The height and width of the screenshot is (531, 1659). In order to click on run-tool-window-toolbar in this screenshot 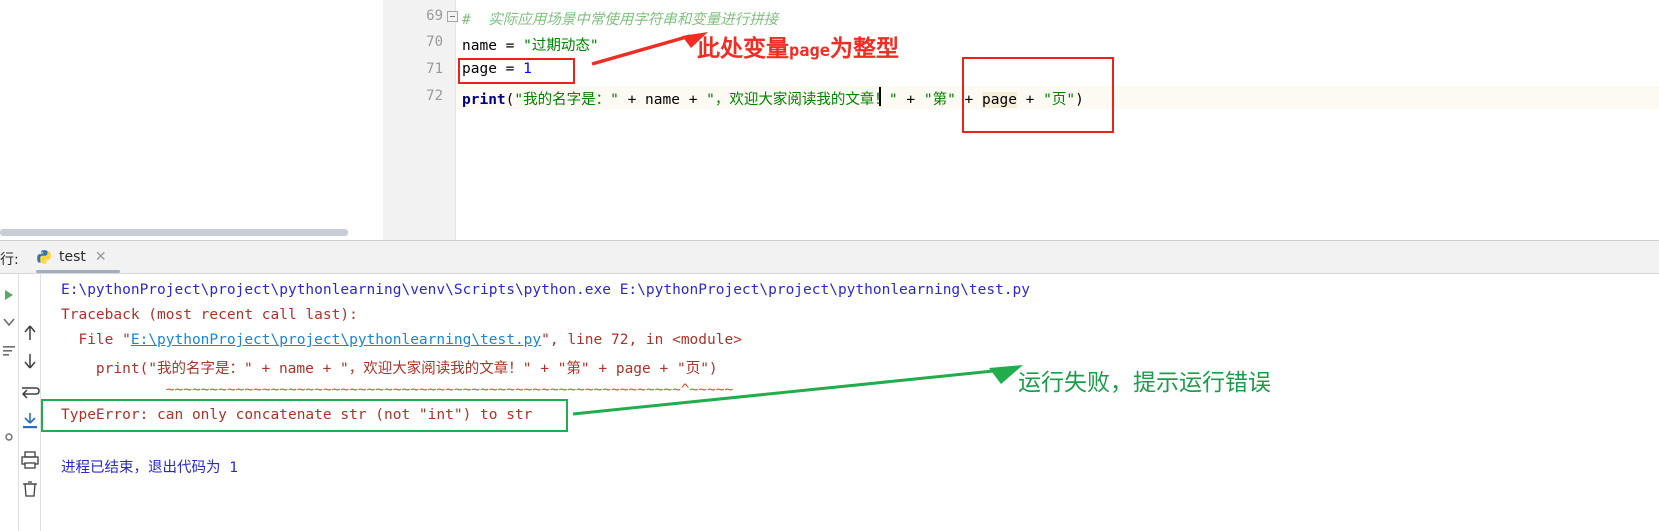, I will do `click(20, 402)`.